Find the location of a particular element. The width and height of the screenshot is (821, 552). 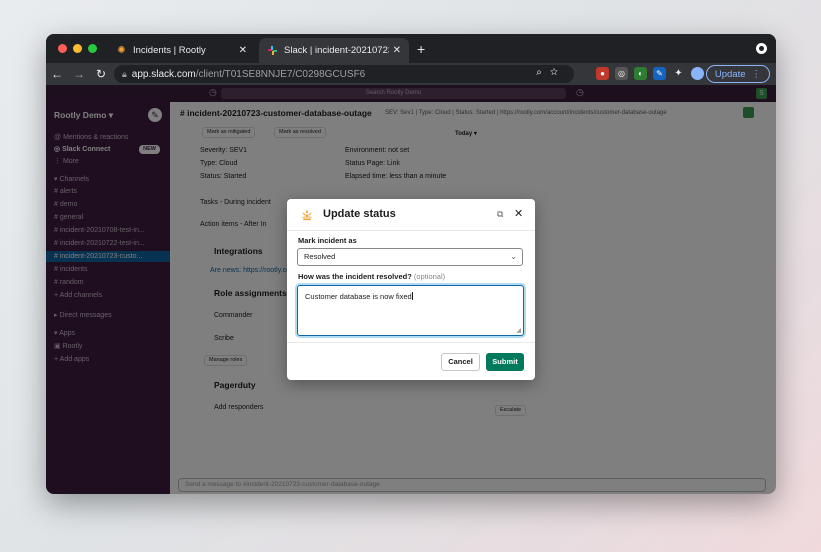

rootly-icon: ✺ is located at coordinates (121, 50).